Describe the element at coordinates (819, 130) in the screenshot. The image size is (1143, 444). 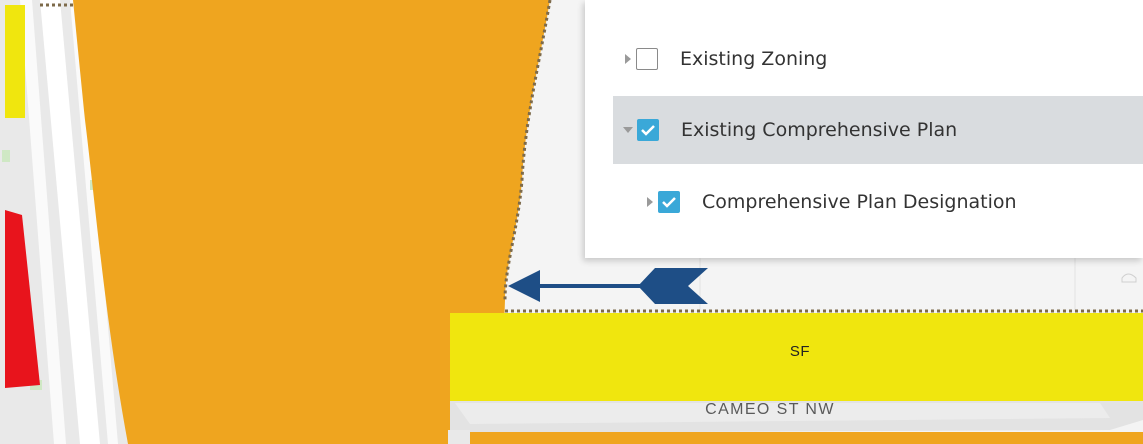
I see `layer-label: Existing Comprehensive Plan` at that location.